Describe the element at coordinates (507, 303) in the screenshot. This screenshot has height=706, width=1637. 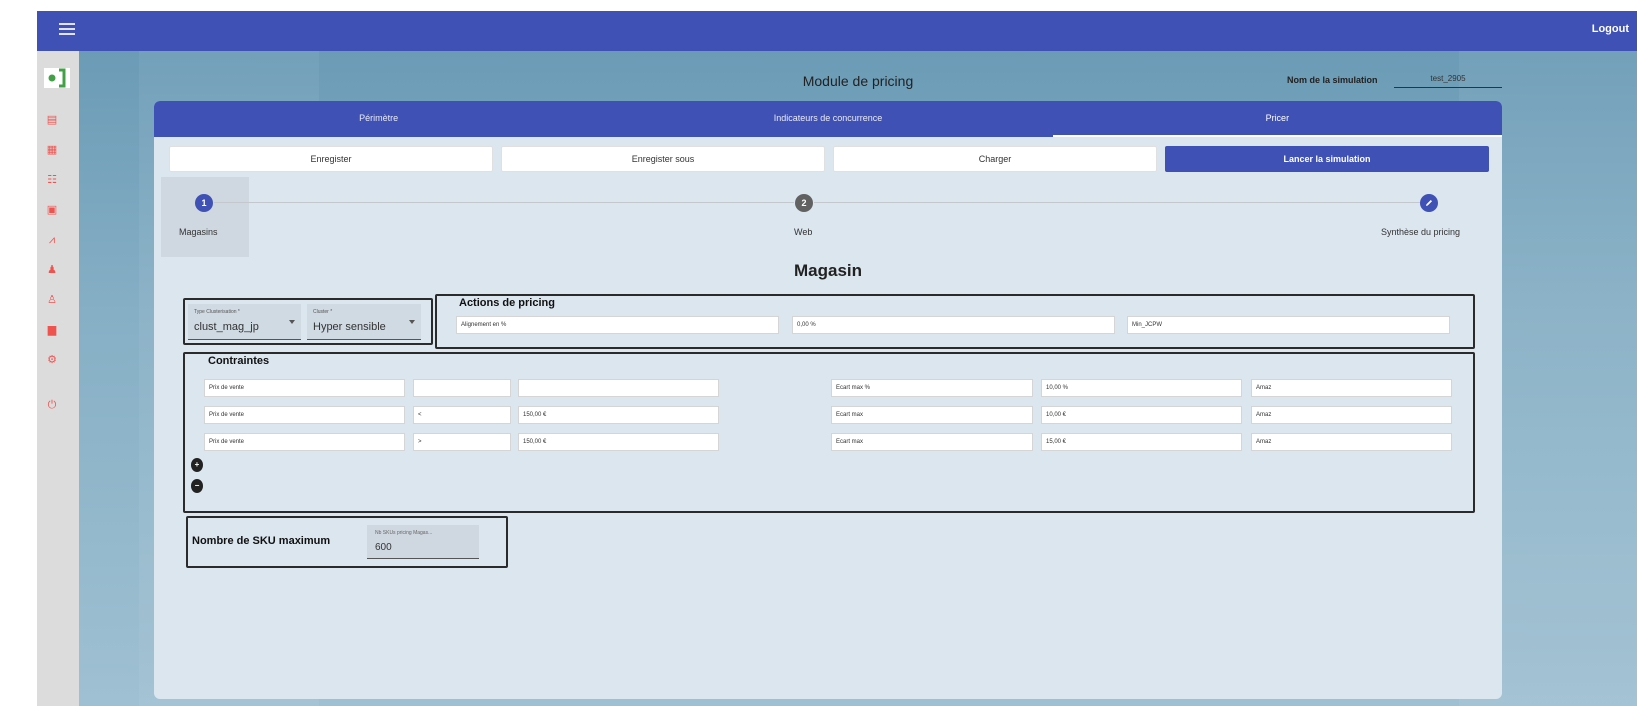
I see `pricing-actions-title: Actions de pricing` at that location.